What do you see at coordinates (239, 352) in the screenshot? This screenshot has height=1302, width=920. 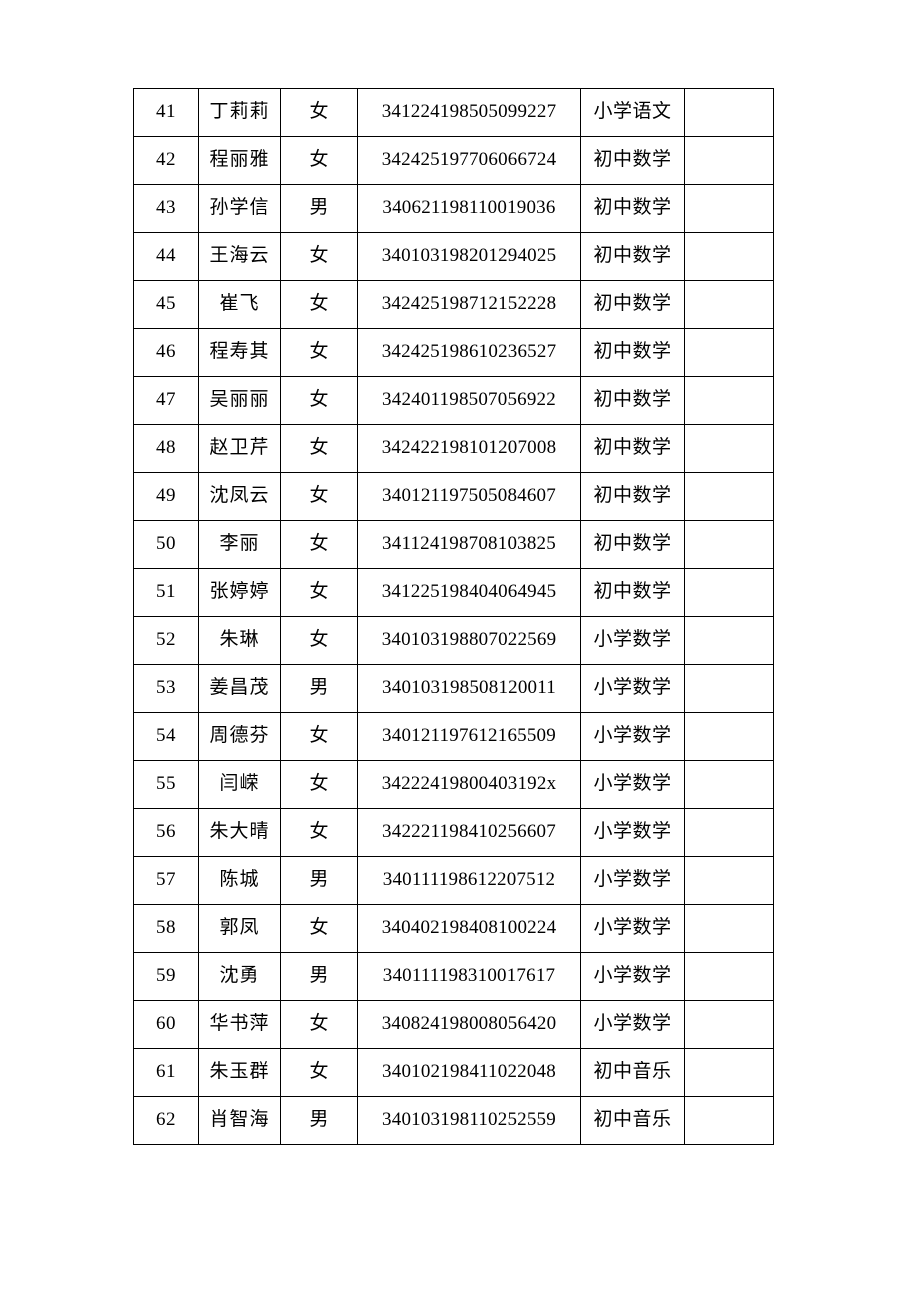 I see `cell-name: 程寿其` at bounding box center [239, 352].